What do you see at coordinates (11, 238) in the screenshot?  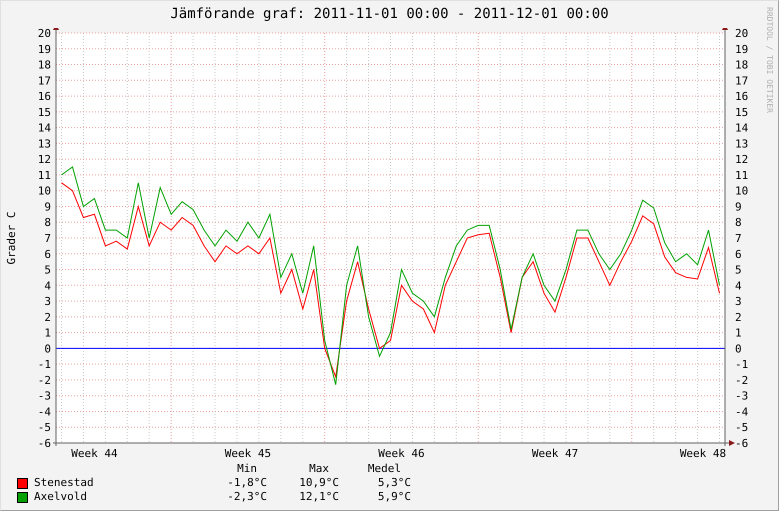 I see `y-axis-label: Grader C` at bounding box center [11, 238].